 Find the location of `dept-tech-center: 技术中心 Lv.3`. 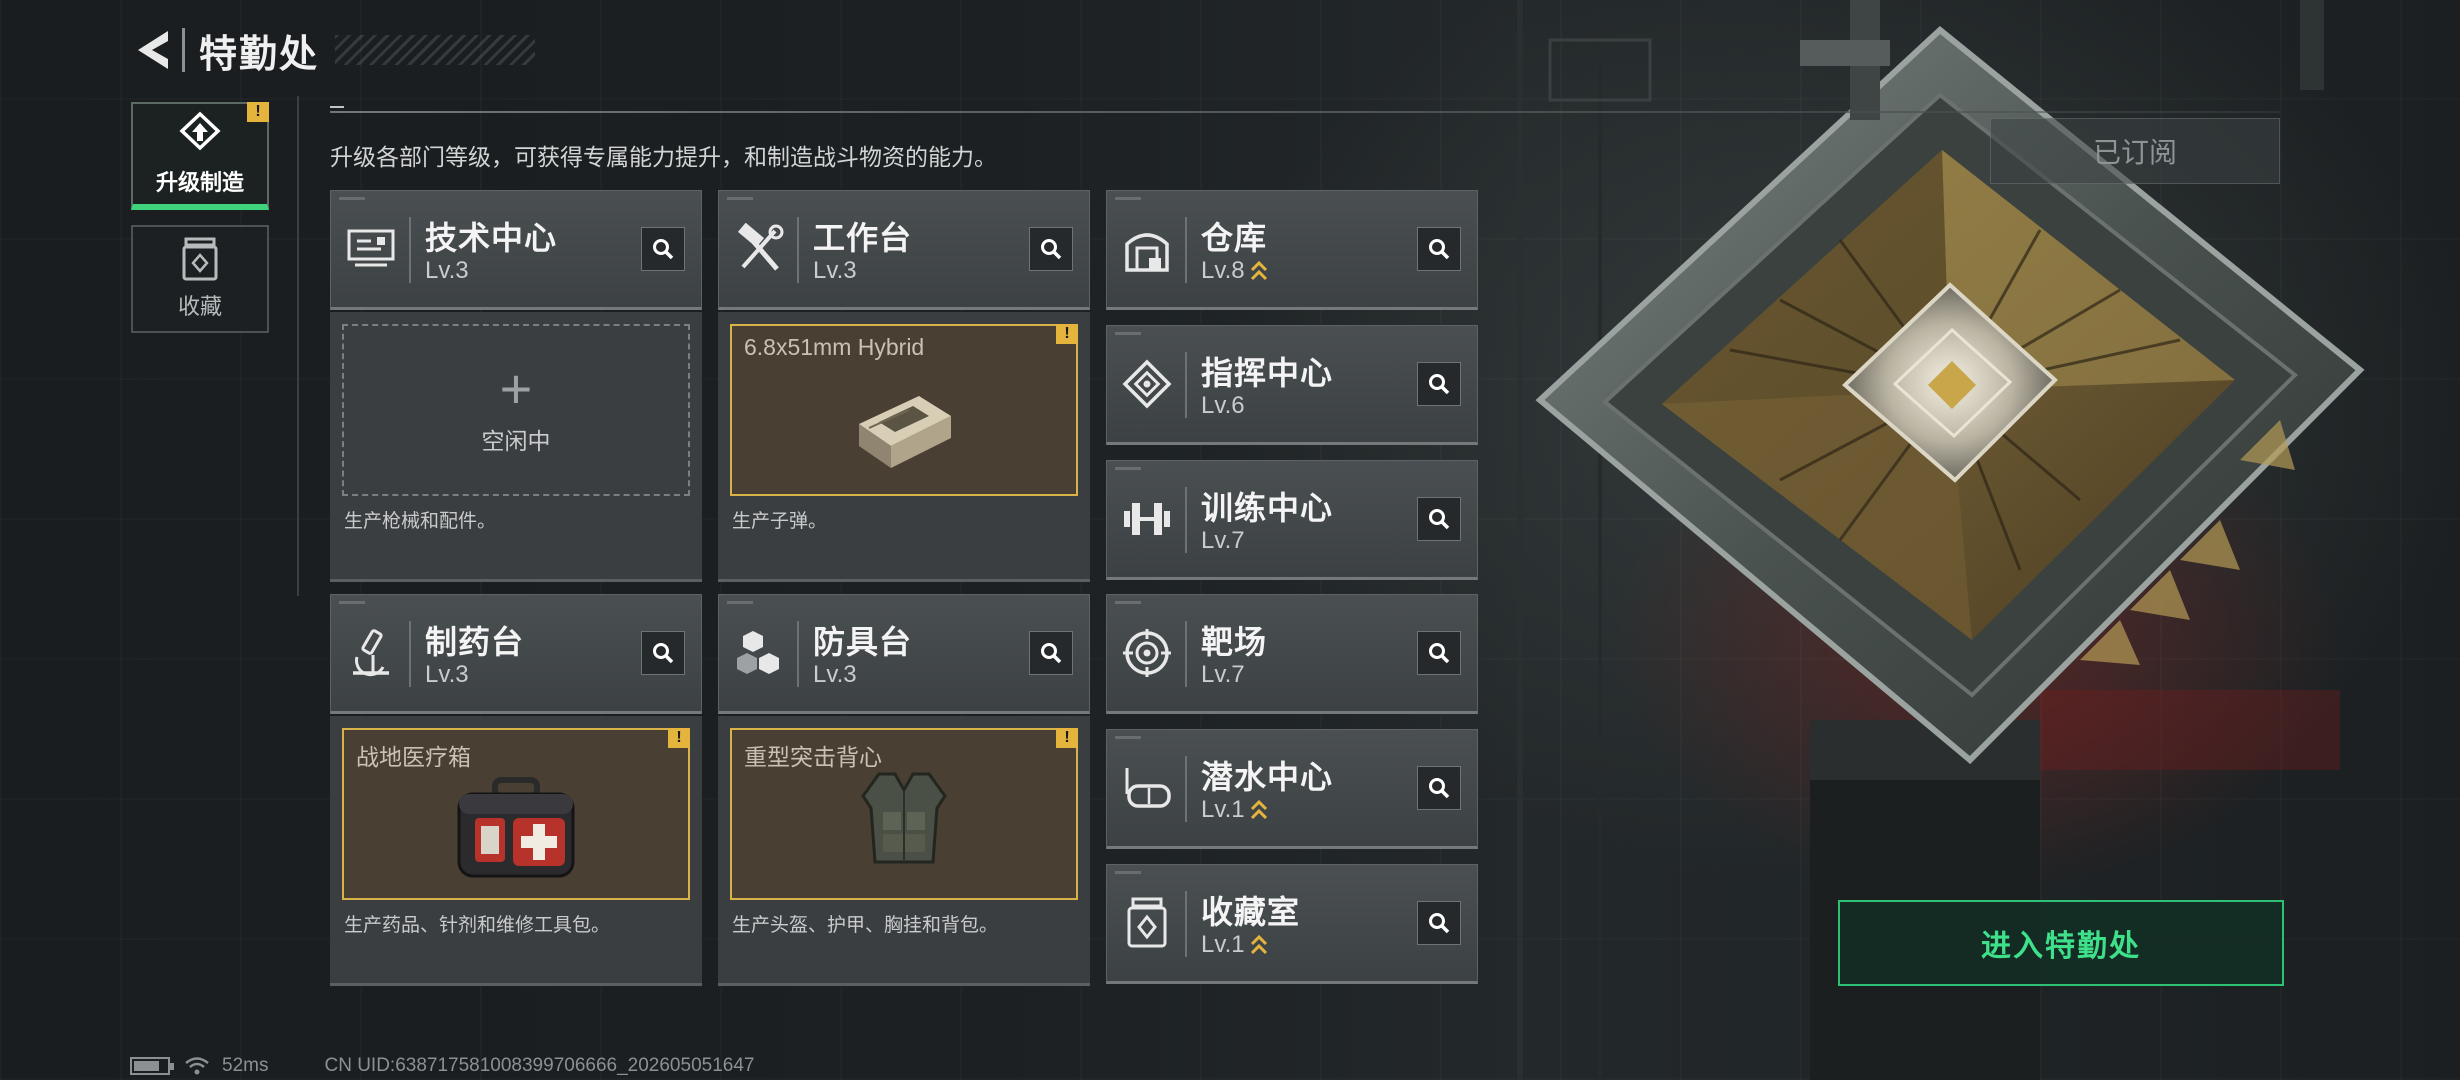

dept-tech-center: 技术中心 Lv.3 is located at coordinates (516, 250).